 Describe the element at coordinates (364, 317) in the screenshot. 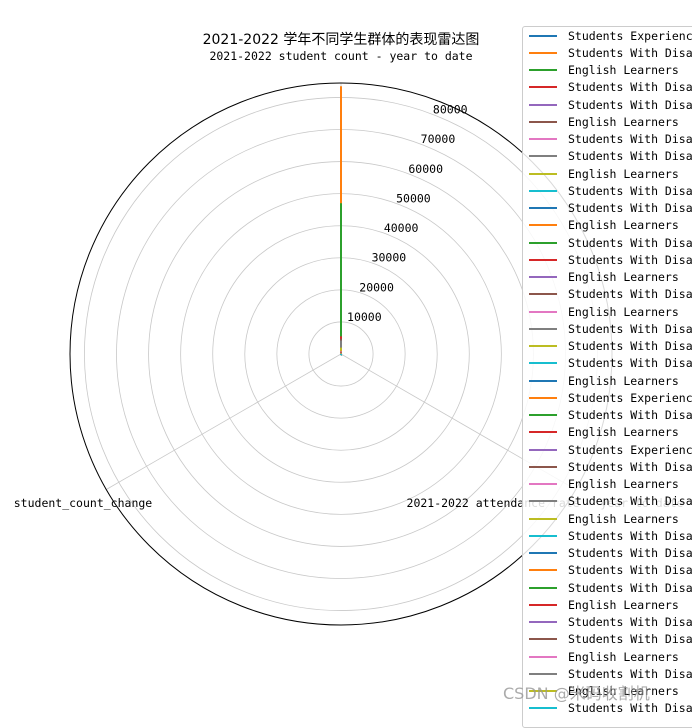

I see `radial-tick-label: 10000` at that location.